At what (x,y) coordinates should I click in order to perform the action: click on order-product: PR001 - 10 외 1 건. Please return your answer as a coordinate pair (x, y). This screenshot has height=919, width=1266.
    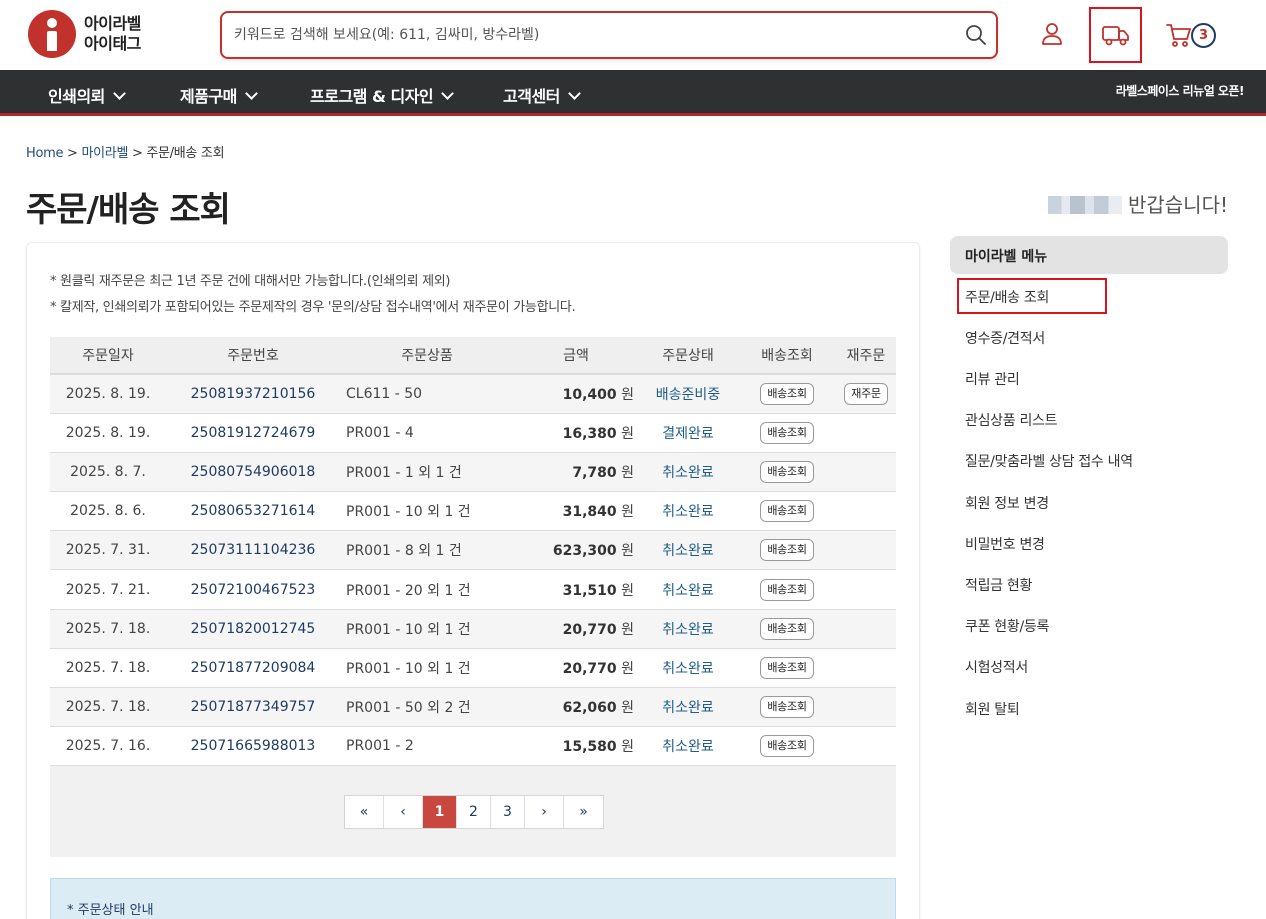
    Looking at the image, I should click on (427, 668).